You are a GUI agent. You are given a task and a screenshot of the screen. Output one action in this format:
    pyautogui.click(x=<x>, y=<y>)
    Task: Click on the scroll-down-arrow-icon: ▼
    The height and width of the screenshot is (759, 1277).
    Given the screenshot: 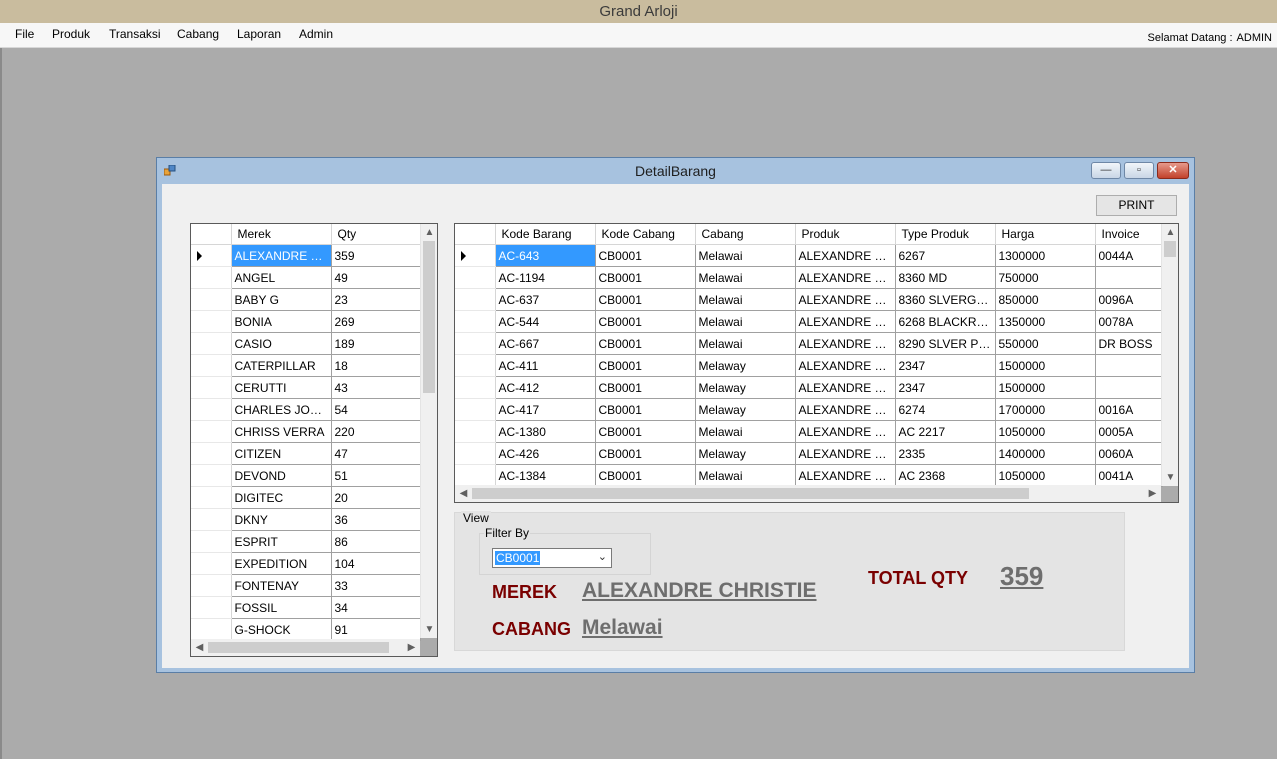 What is the action you would take?
    pyautogui.click(x=1170, y=477)
    